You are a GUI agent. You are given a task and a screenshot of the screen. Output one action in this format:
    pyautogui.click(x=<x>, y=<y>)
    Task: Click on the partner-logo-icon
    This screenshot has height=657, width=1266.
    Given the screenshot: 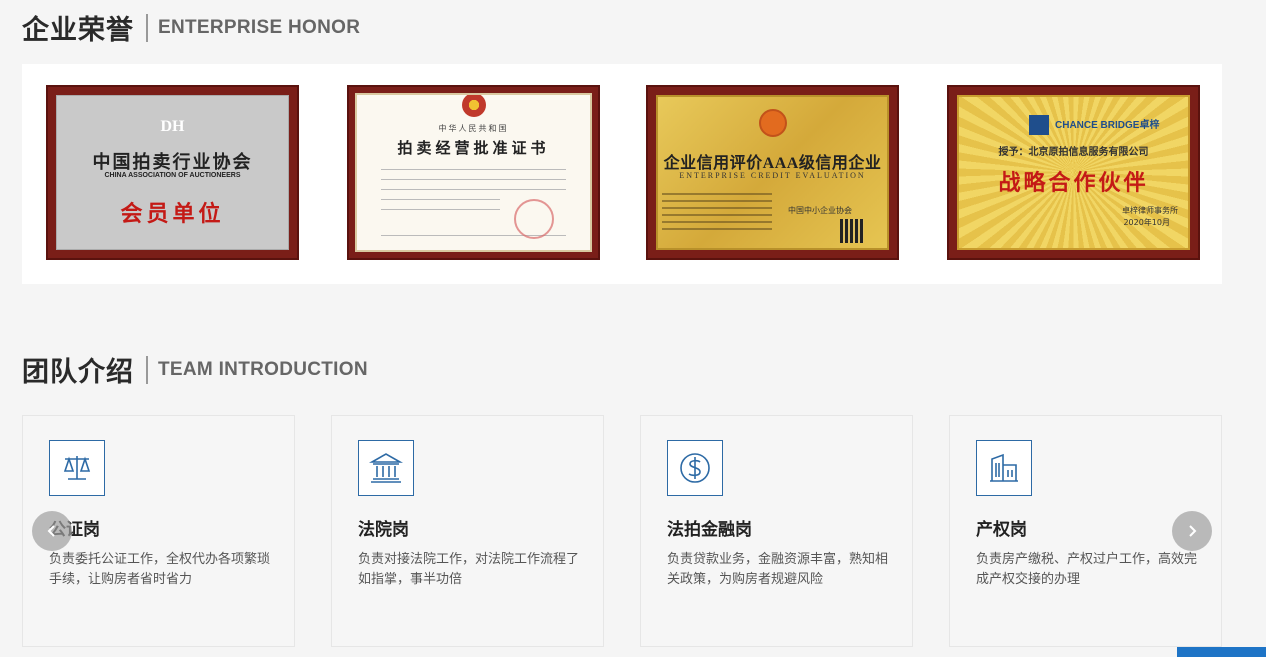 What is the action you would take?
    pyautogui.click(x=1039, y=125)
    